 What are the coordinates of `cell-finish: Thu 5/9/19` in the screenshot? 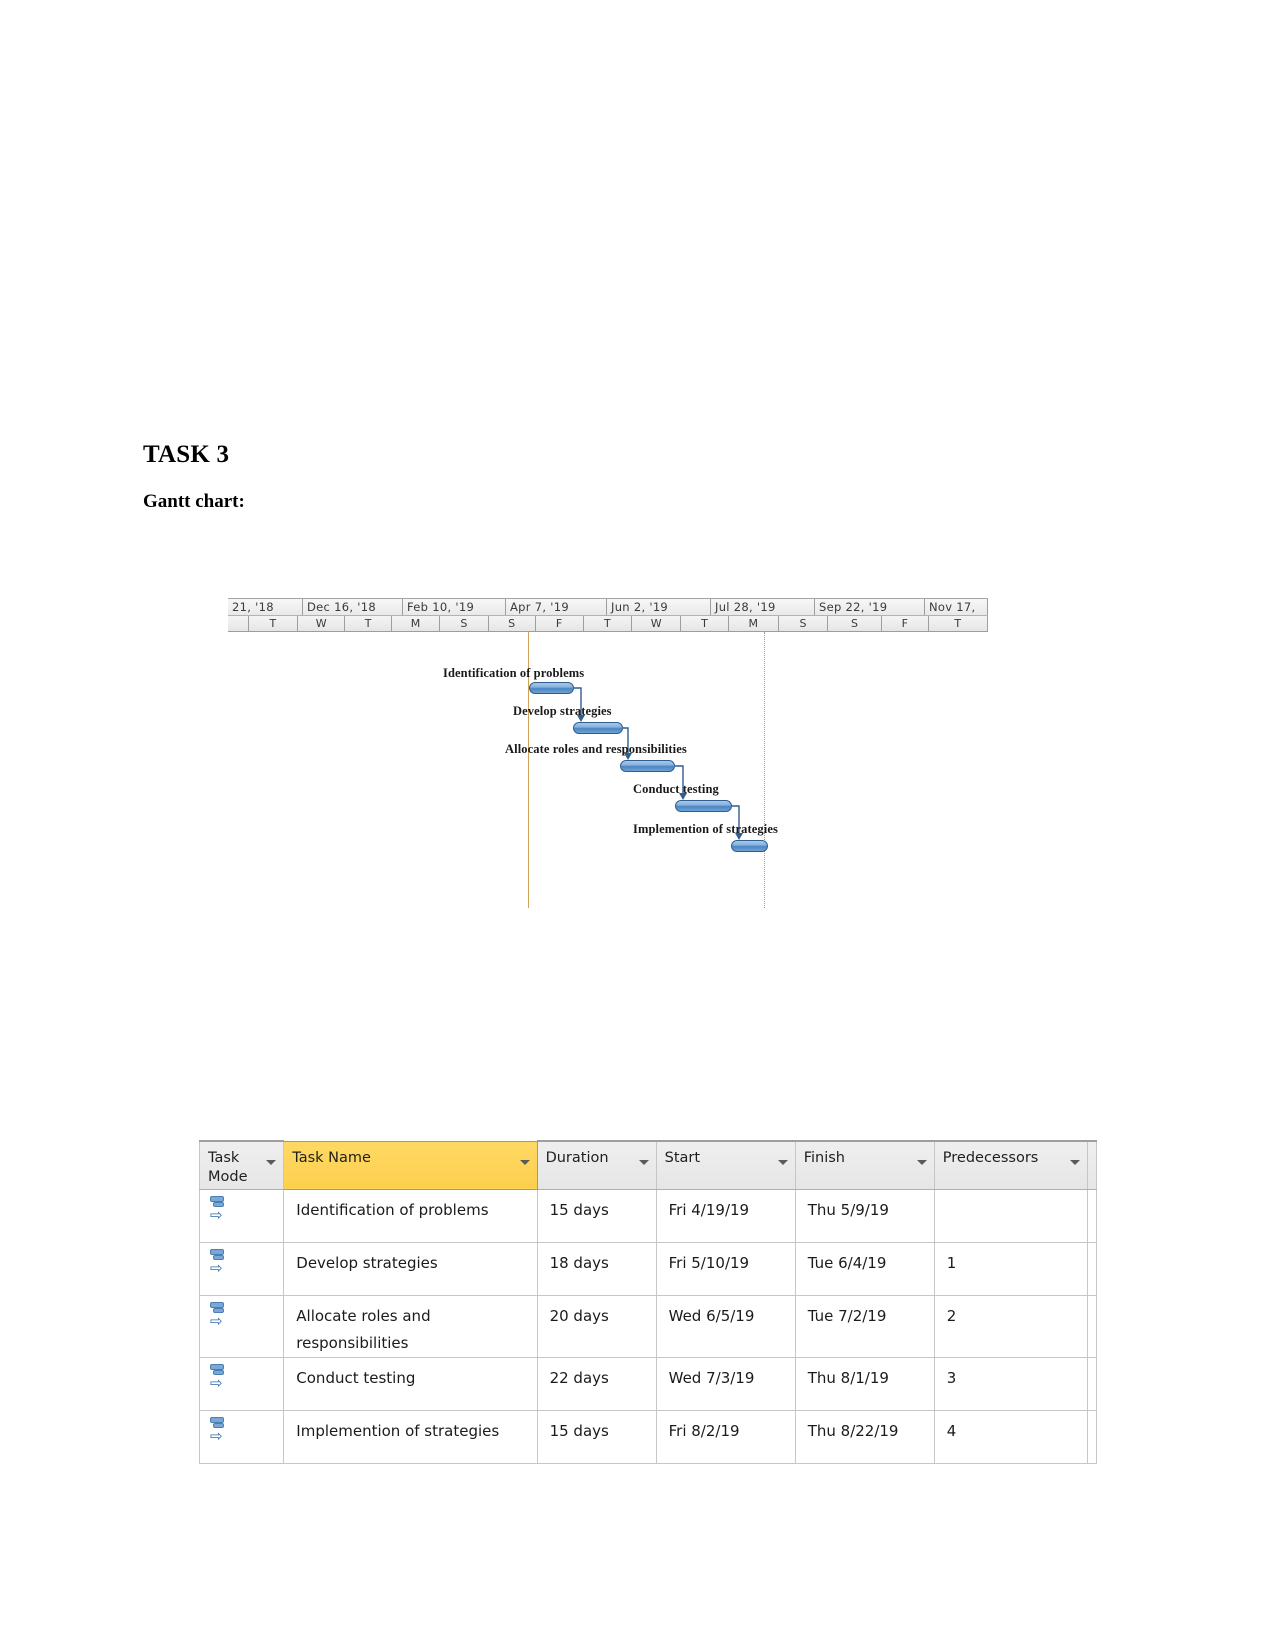 It's located at (864, 1215).